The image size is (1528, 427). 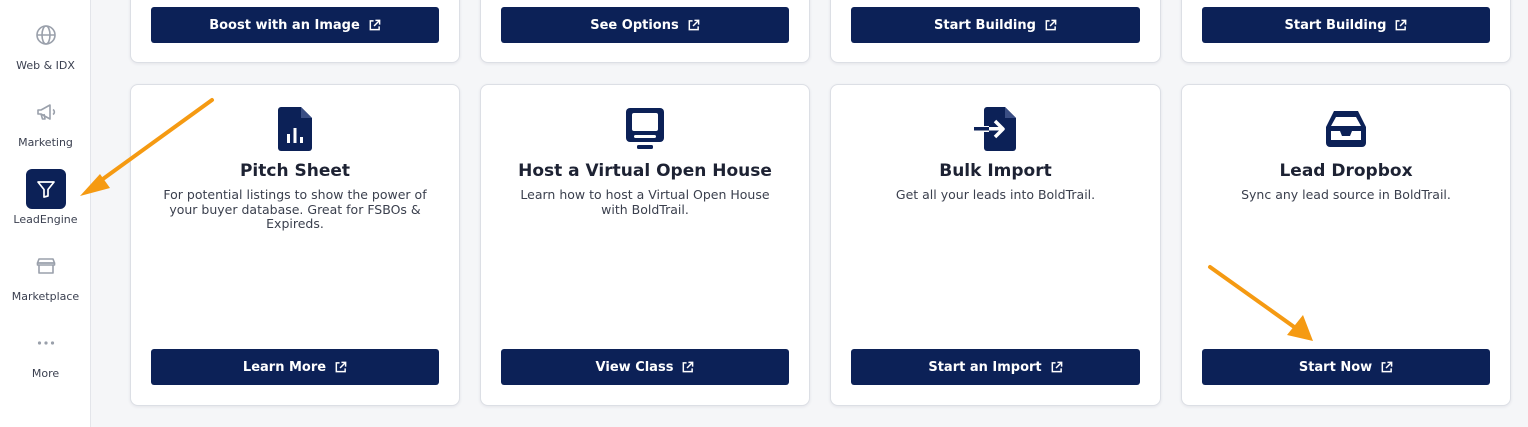 I want to click on card-title: Host a Virtual Open House, so click(x=645, y=171).